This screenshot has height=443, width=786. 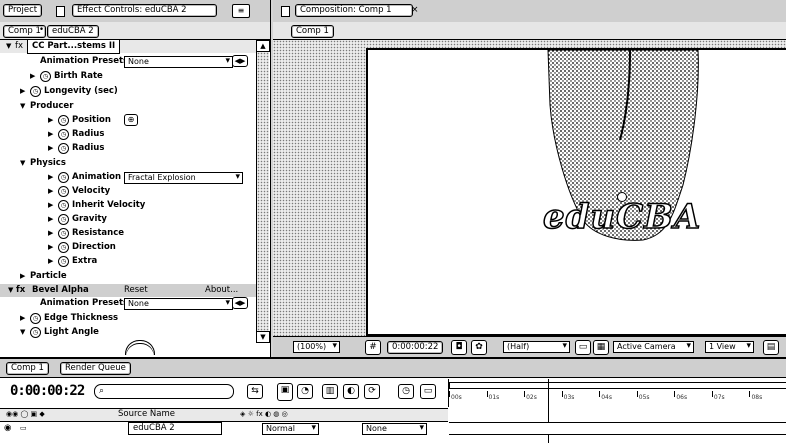 I want to click on ruler-label: 01s, so click(x=494, y=397).